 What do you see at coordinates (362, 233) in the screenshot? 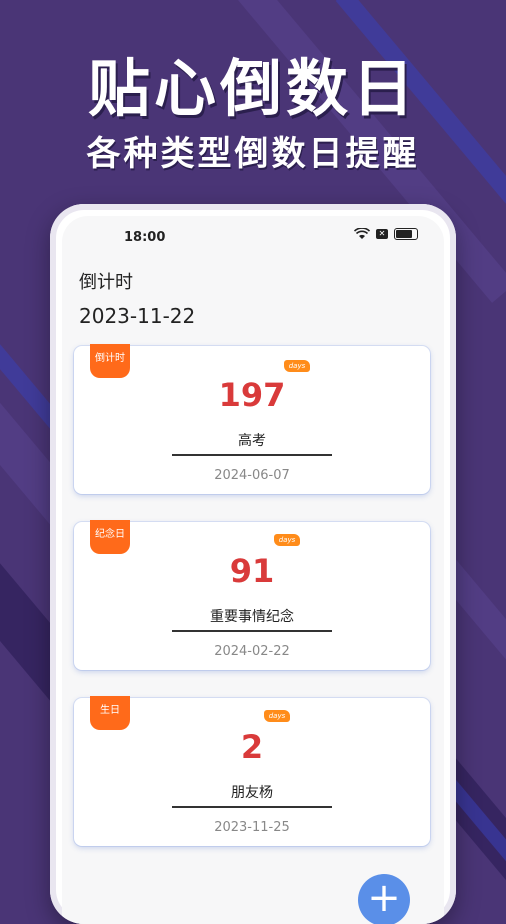
I see `wifi-icon` at bounding box center [362, 233].